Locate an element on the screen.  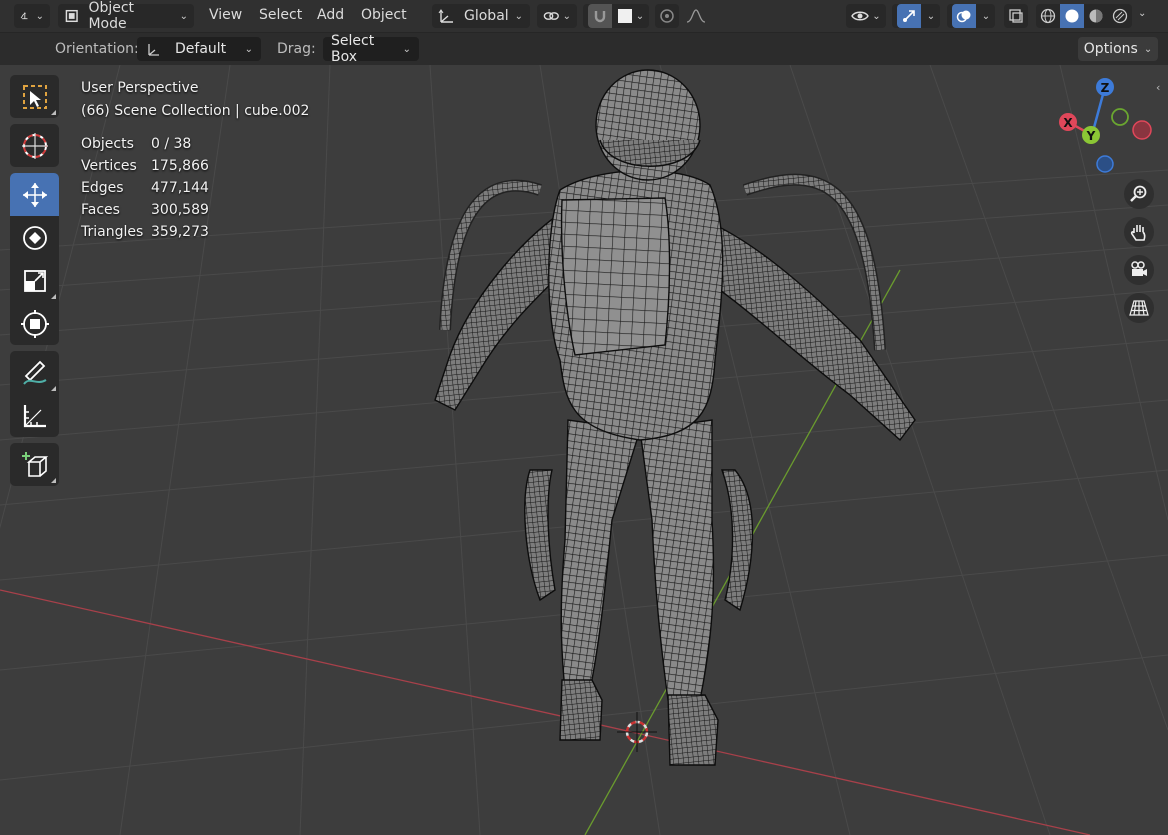
falloff-curve-icon is located at coordinates (696, 16).